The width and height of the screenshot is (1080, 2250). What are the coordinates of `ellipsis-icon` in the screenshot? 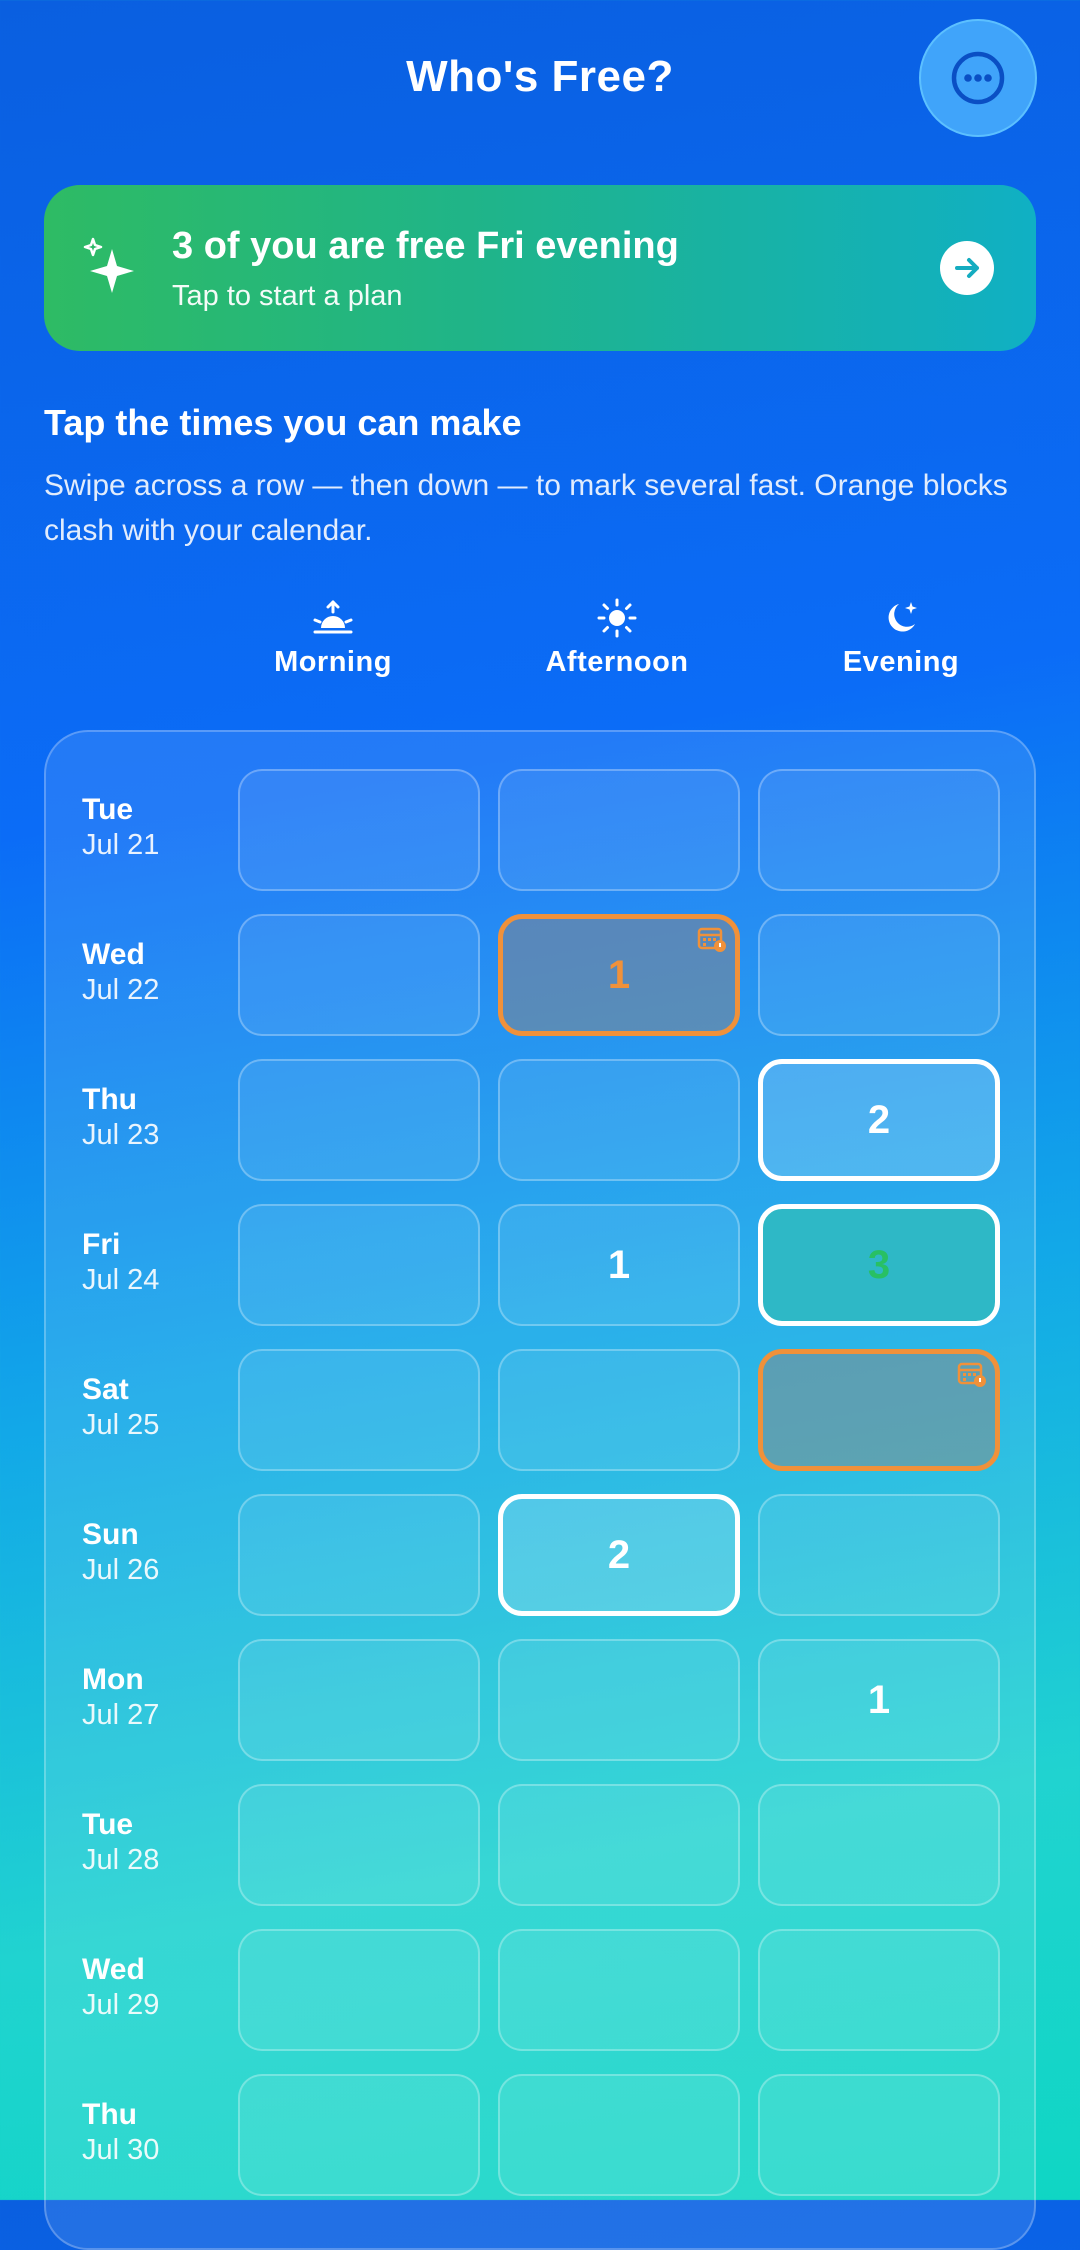 It's located at (978, 78).